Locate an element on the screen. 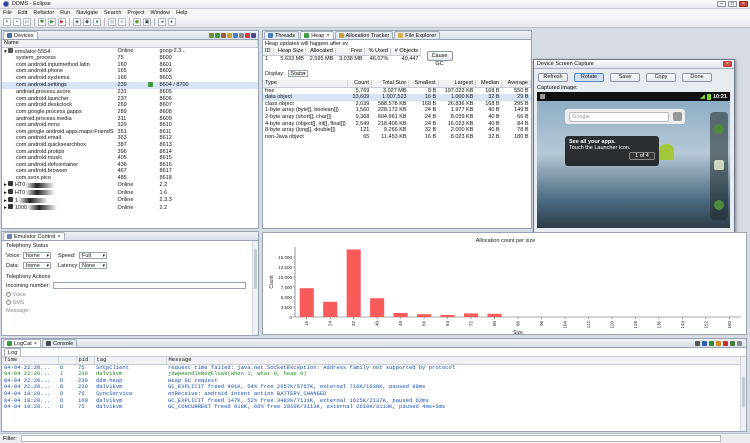  voice-select: home is located at coordinates (37, 255).